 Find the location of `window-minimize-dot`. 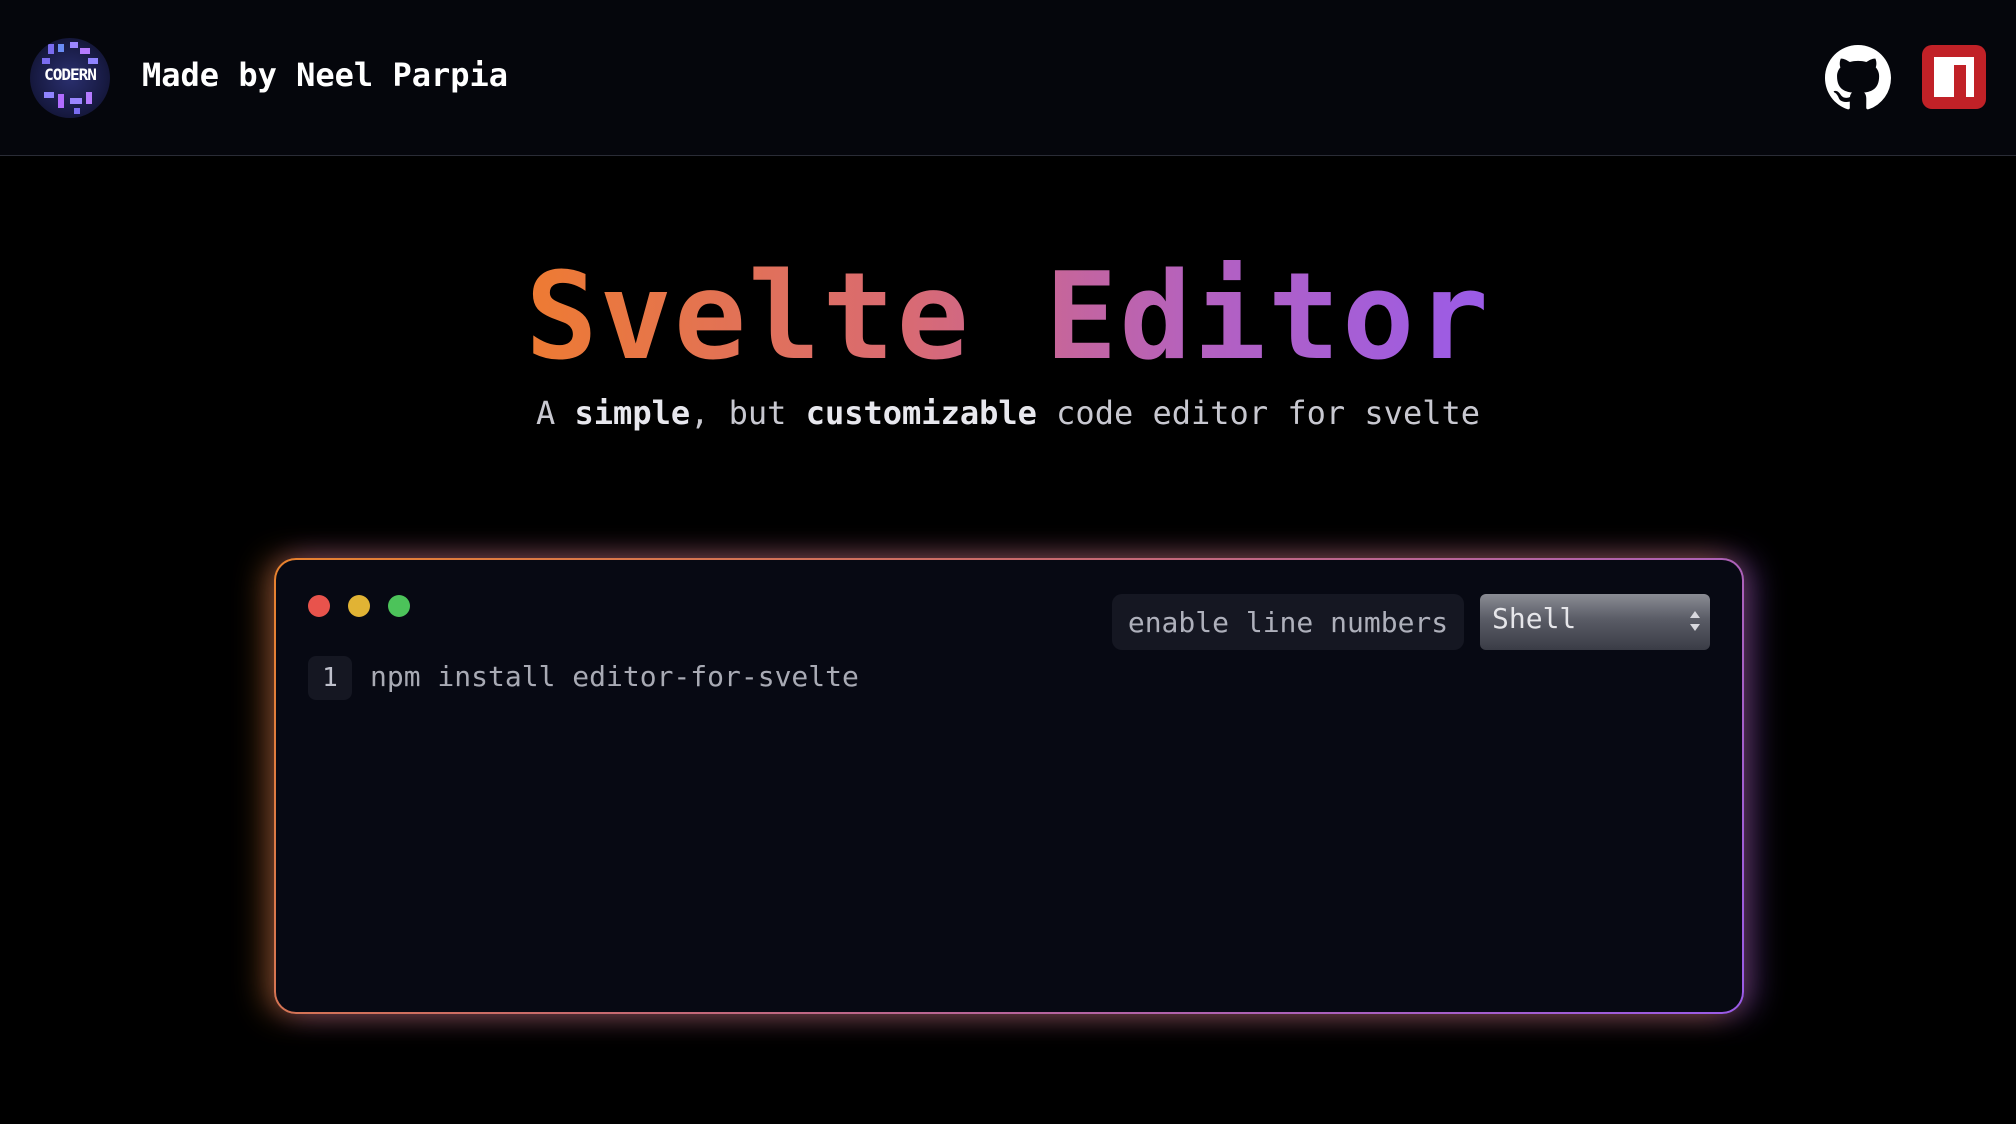

window-minimize-dot is located at coordinates (359, 606).